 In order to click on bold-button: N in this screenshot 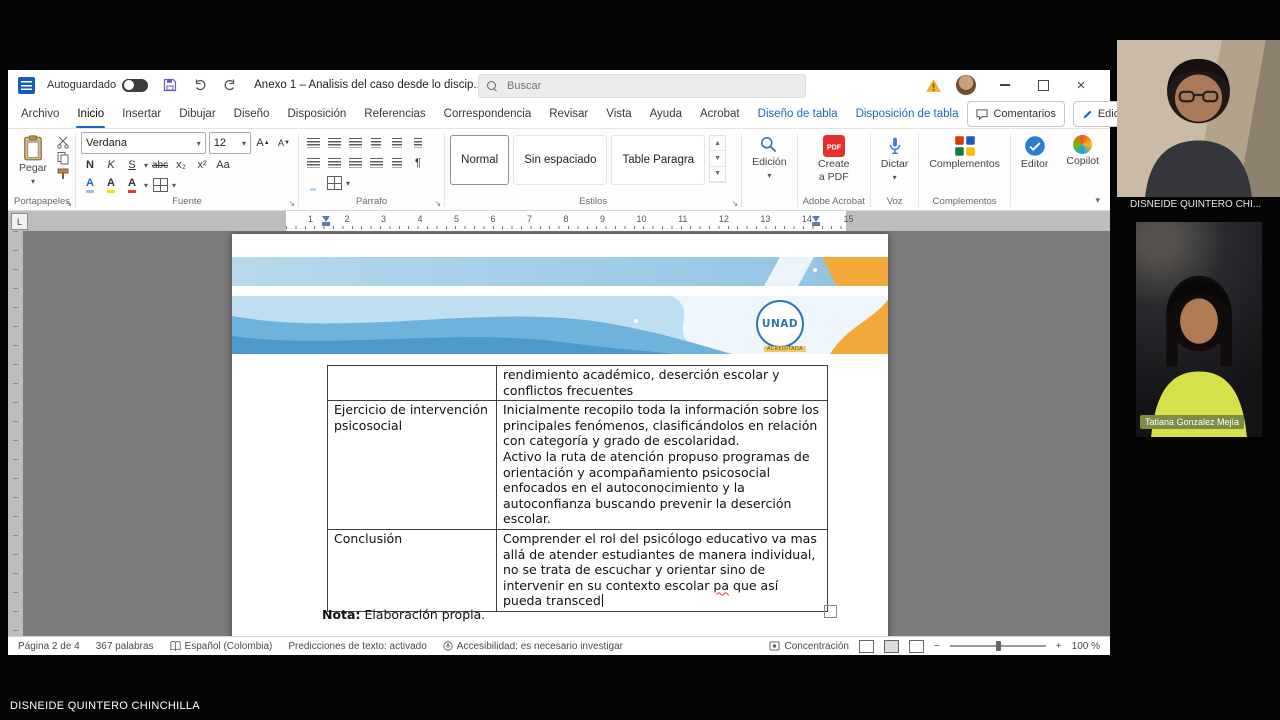, I will do `click(90, 165)`.